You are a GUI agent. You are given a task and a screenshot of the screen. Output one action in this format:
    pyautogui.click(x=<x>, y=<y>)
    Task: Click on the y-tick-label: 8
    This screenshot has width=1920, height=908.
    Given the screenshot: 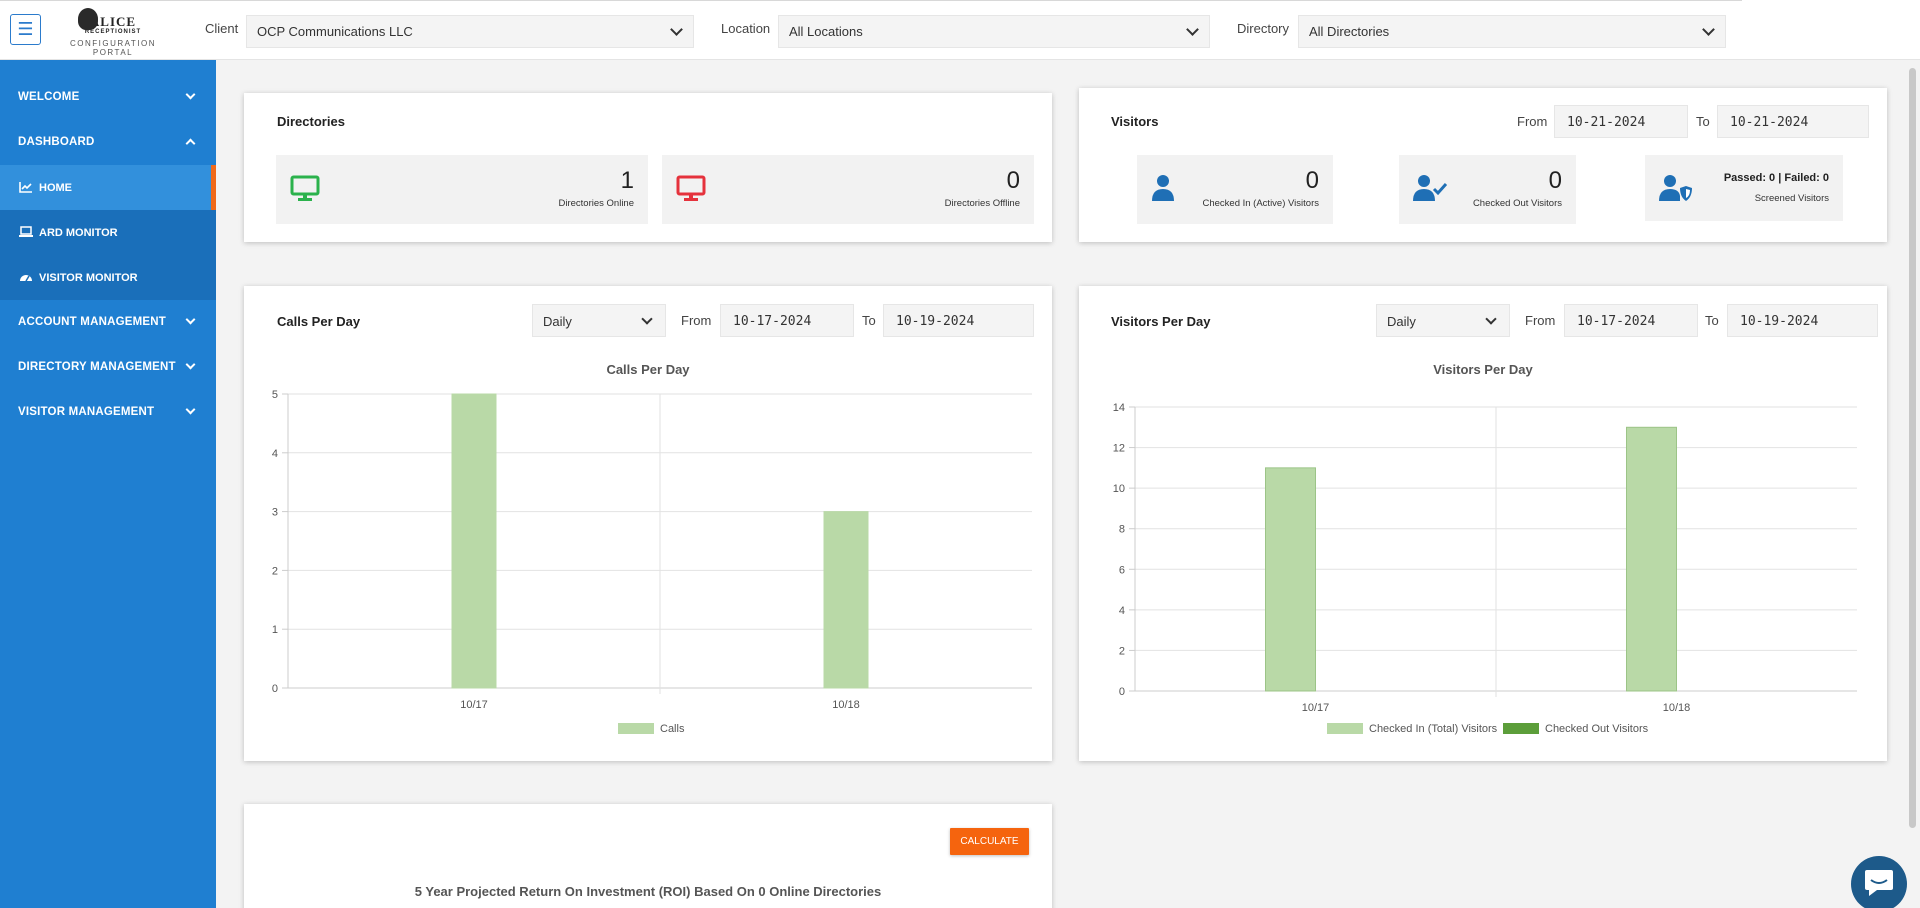 What is the action you would take?
    pyautogui.click(x=1122, y=530)
    